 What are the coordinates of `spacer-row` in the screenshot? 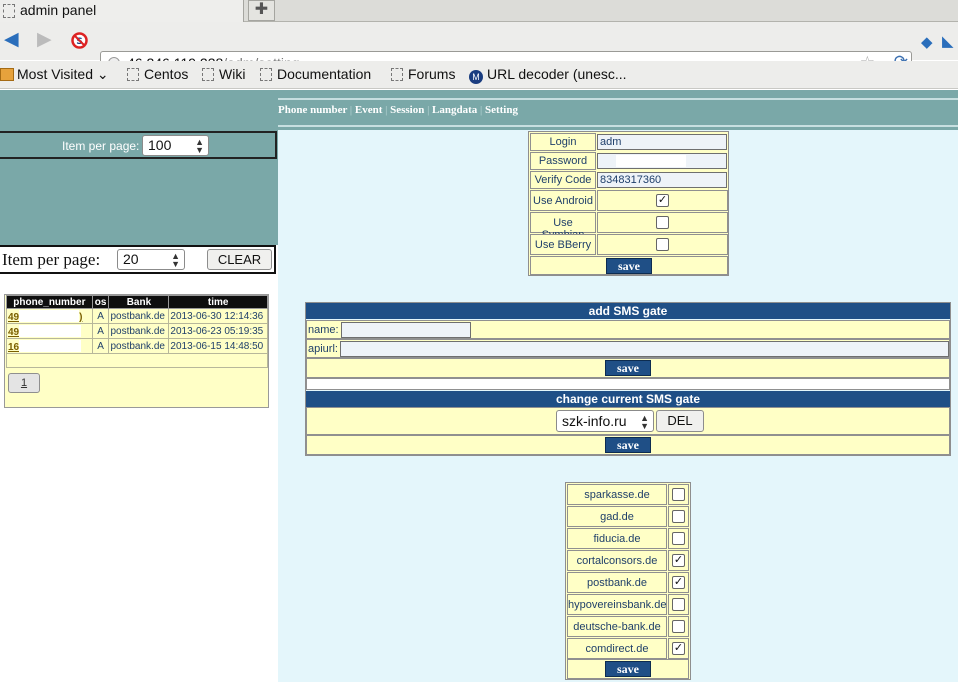 It's located at (628, 384).